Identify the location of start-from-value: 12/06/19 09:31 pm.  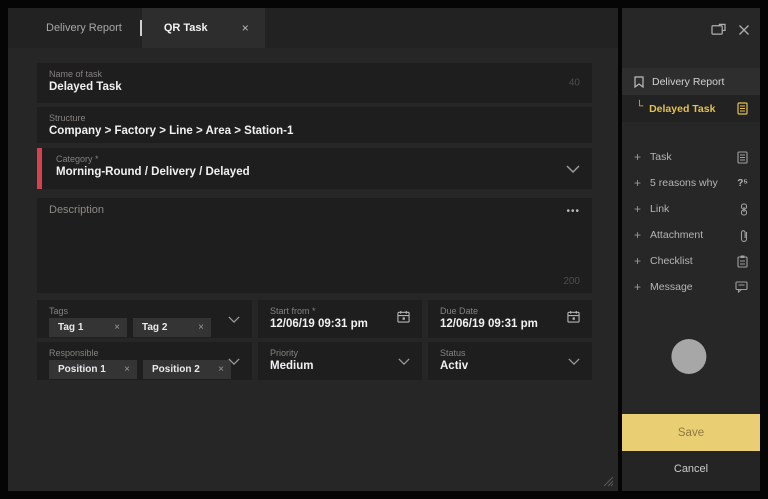
(319, 324).